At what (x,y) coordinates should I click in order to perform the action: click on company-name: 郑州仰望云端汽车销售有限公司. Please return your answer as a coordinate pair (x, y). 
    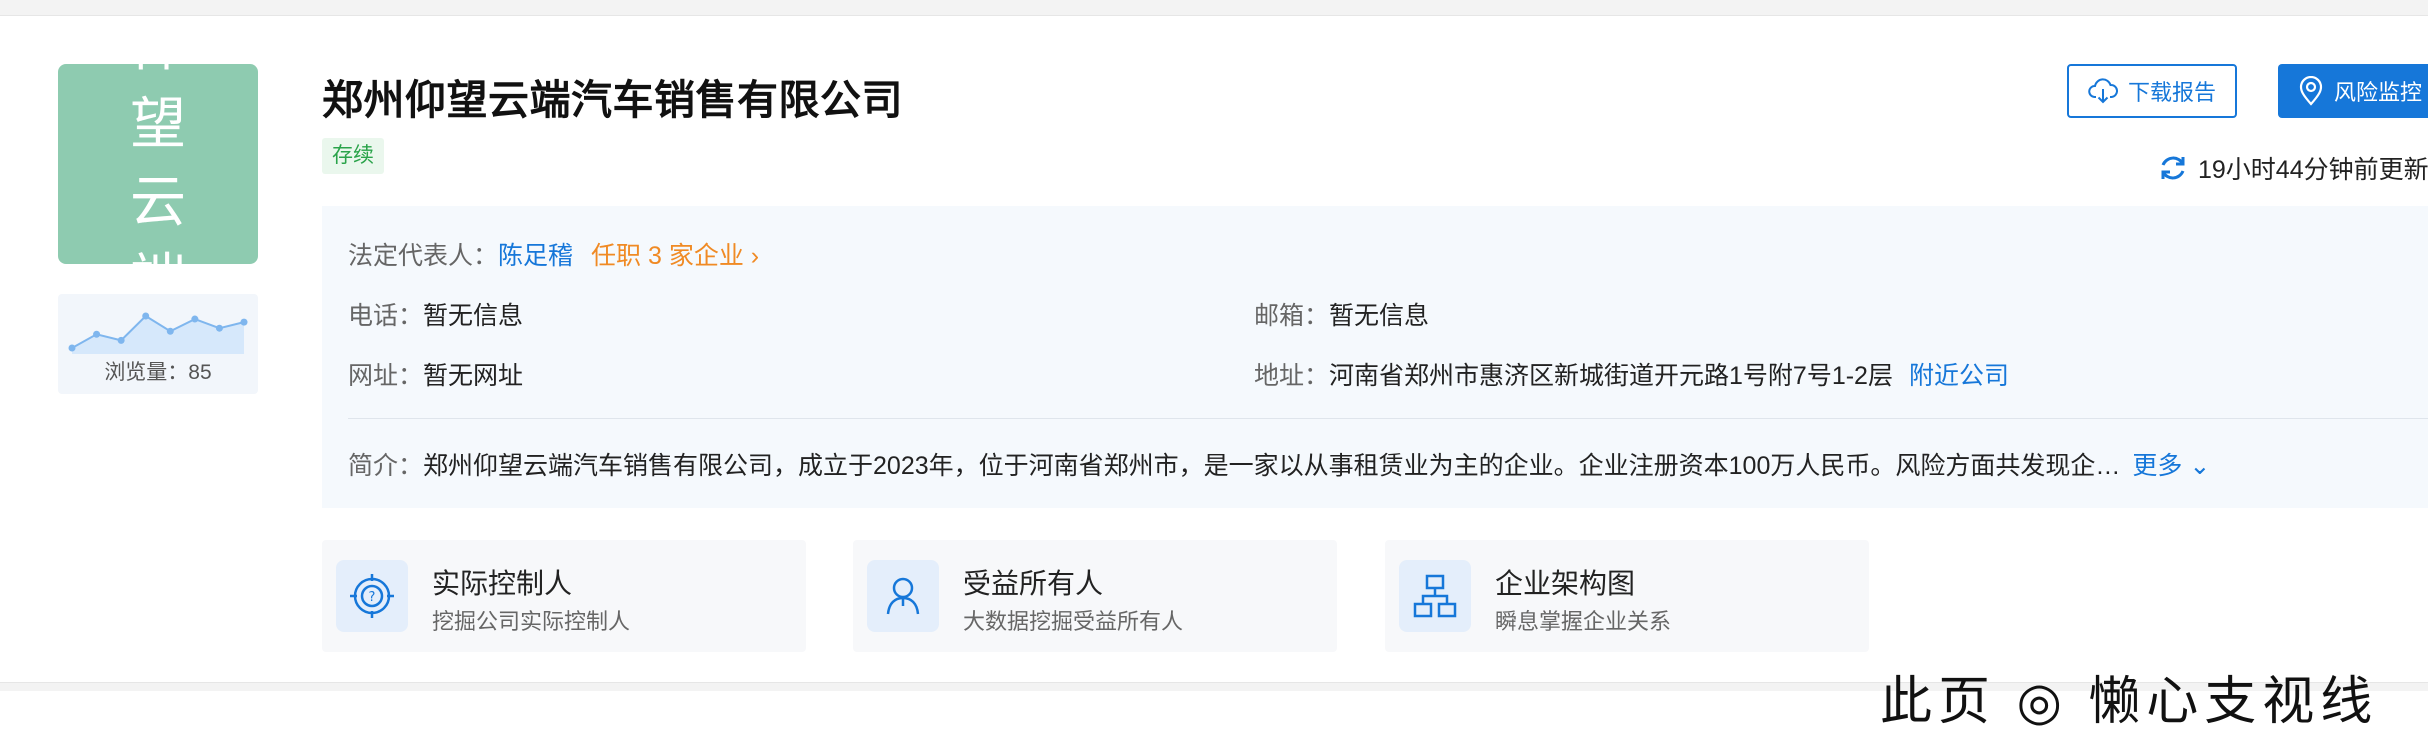
    Looking at the image, I should click on (612, 100).